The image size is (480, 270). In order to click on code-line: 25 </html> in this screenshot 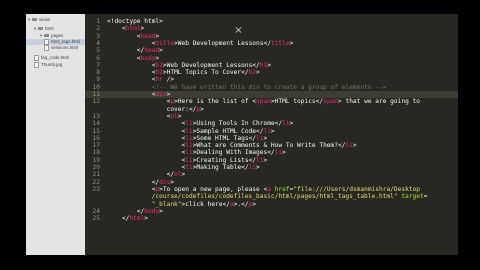, I will do `click(271, 218)`.